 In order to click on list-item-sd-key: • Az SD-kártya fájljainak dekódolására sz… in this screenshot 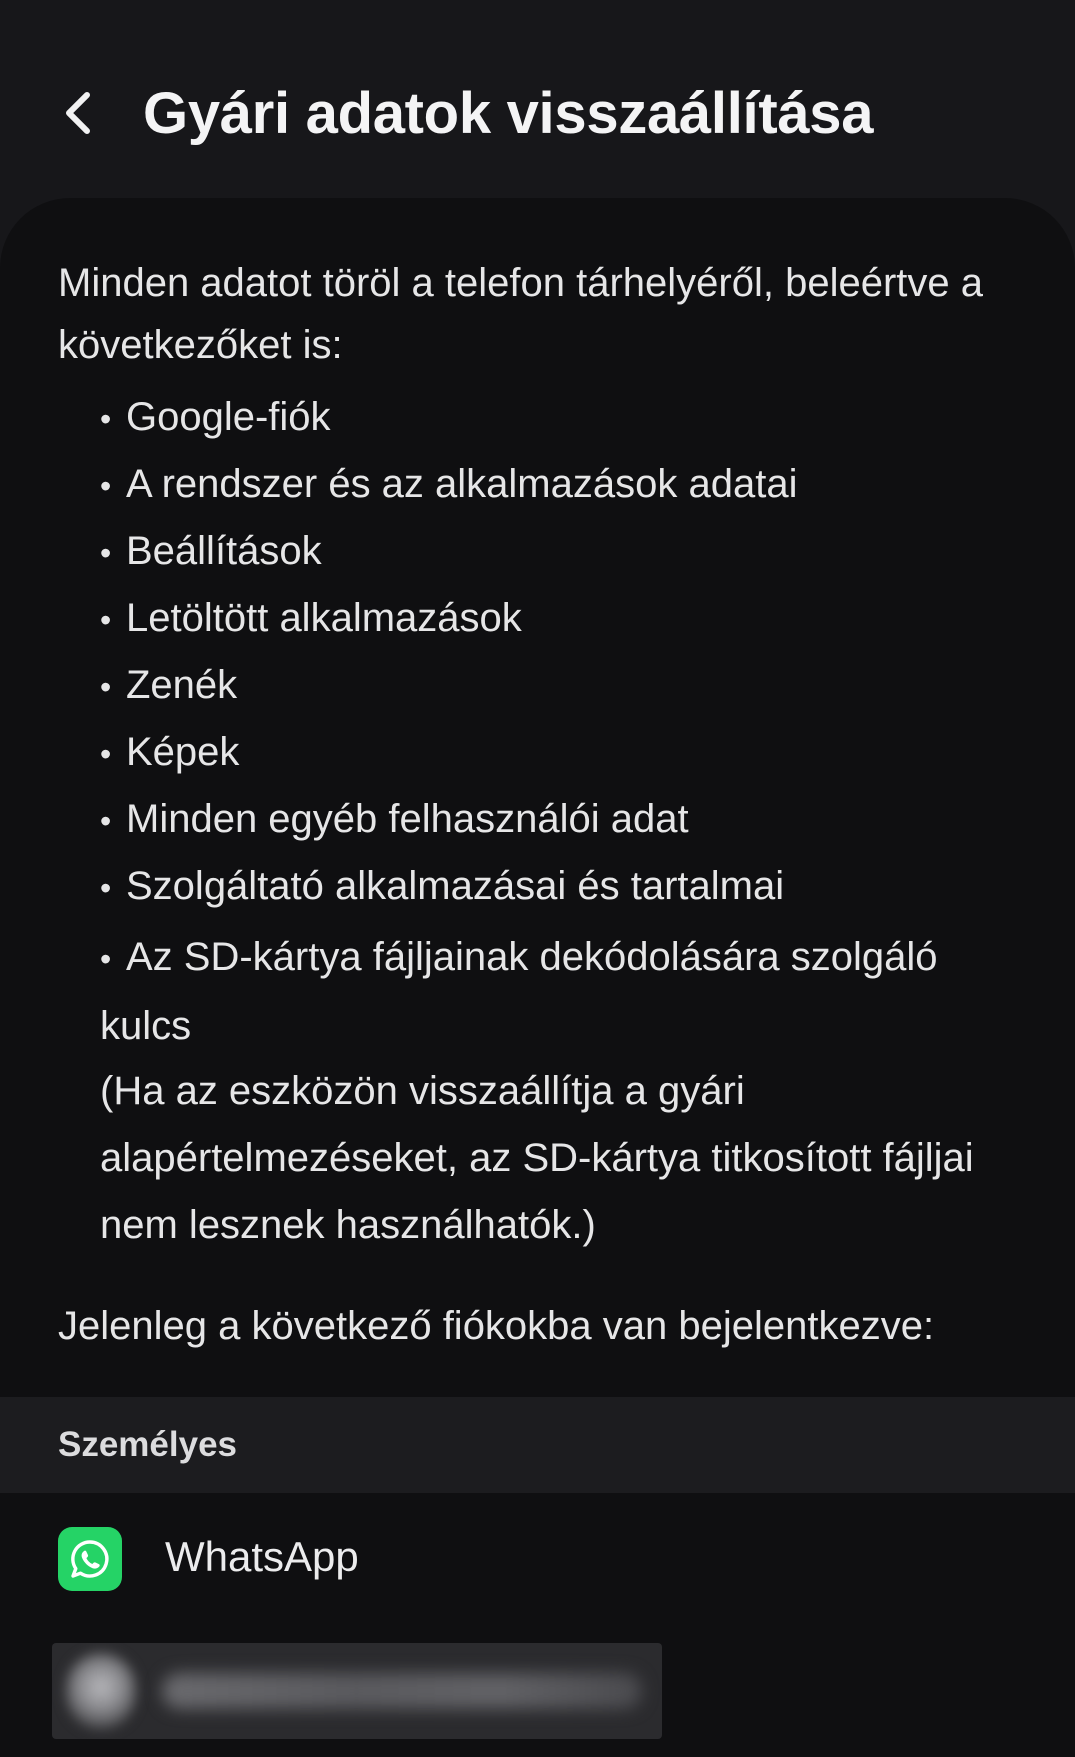, I will do `click(519, 991)`.